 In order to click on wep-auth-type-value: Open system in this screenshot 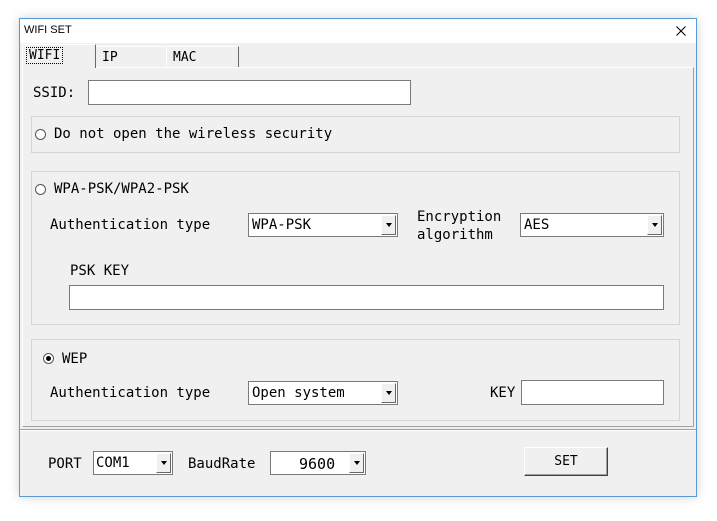, I will do `click(298, 393)`.